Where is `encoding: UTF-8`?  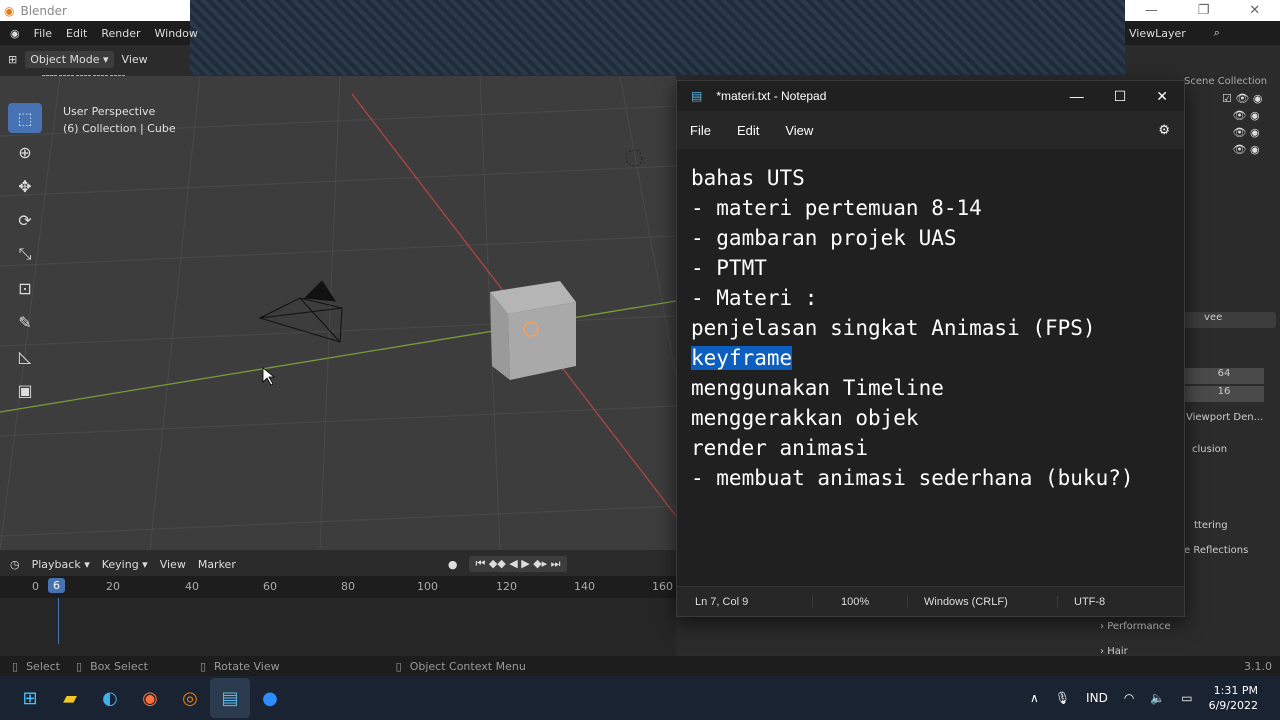
encoding: UTF-8 is located at coordinates (1081, 601).